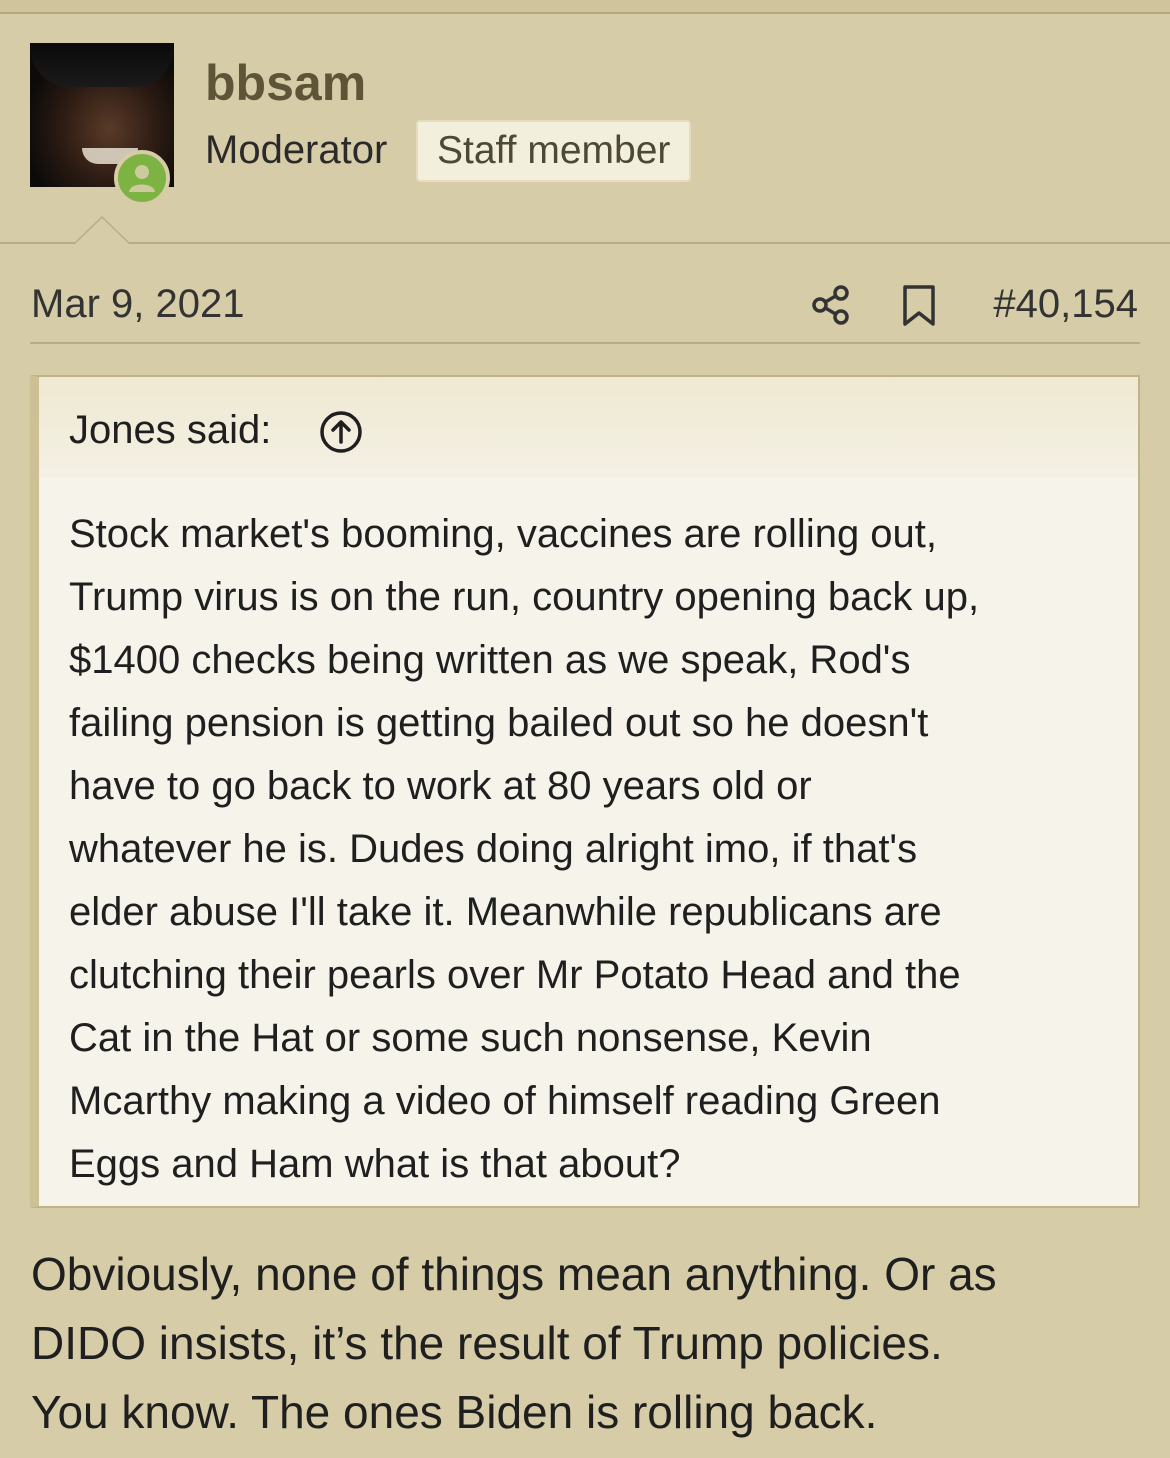 This screenshot has height=1458, width=1170. What do you see at coordinates (554, 151) in the screenshot?
I see `staff-badge: Staff member` at bounding box center [554, 151].